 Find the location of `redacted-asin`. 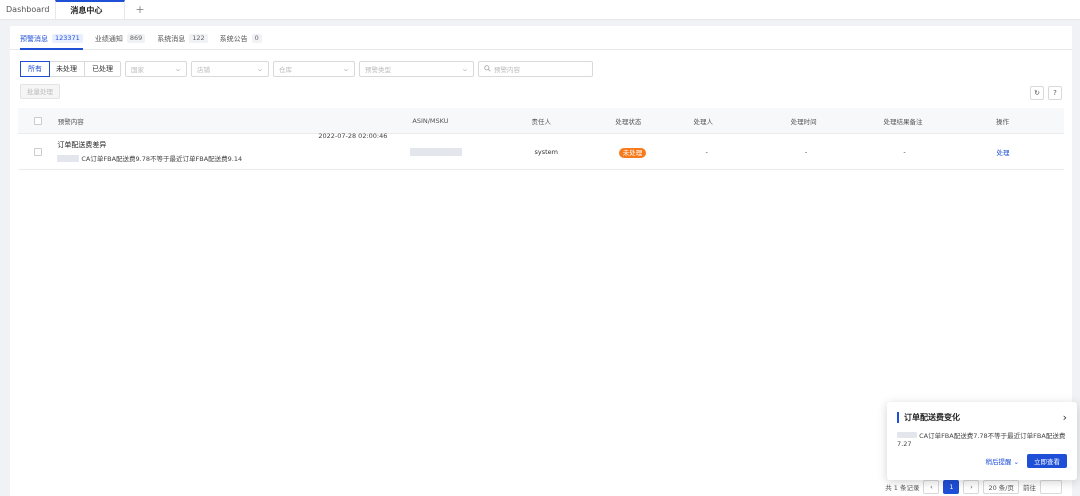

redacted-asin is located at coordinates (436, 151).